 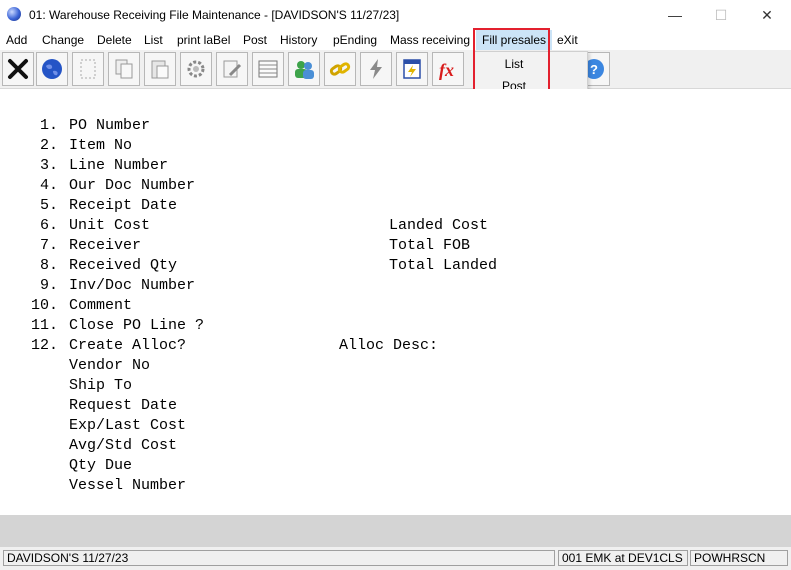 What do you see at coordinates (767, 15) in the screenshot?
I see `close-button: ✕` at bounding box center [767, 15].